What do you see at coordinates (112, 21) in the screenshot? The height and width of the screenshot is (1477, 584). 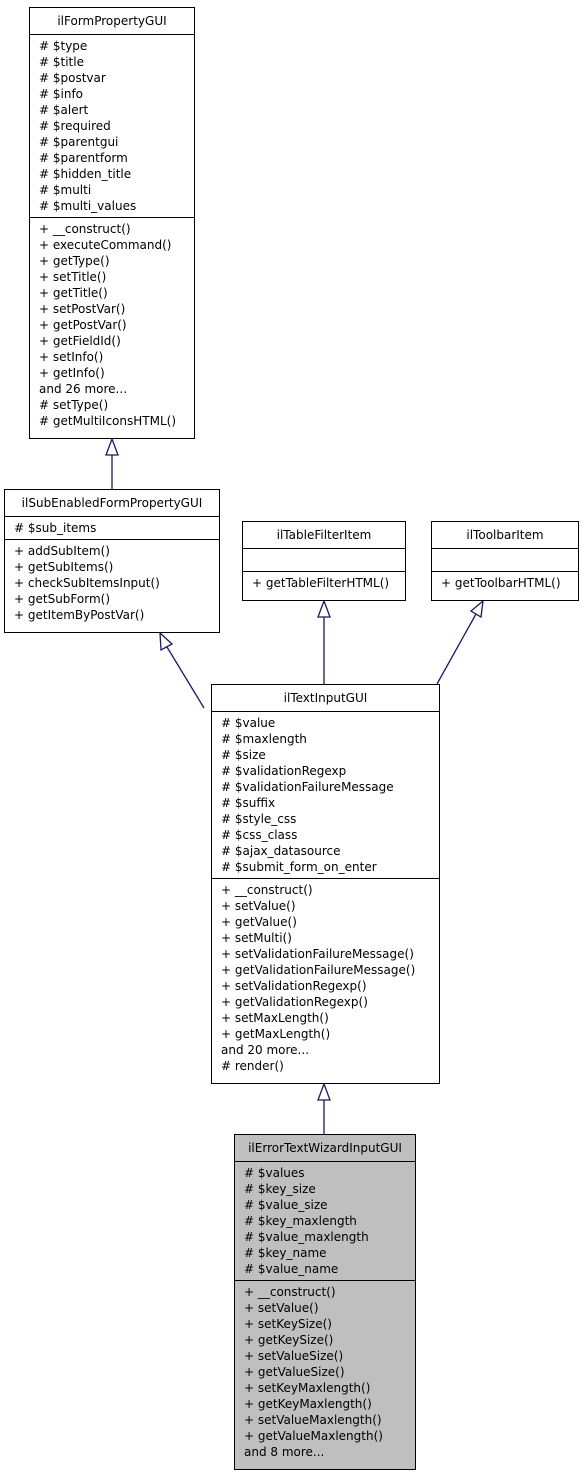 I see `class-name: ilFormPropertyGUI` at bounding box center [112, 21].